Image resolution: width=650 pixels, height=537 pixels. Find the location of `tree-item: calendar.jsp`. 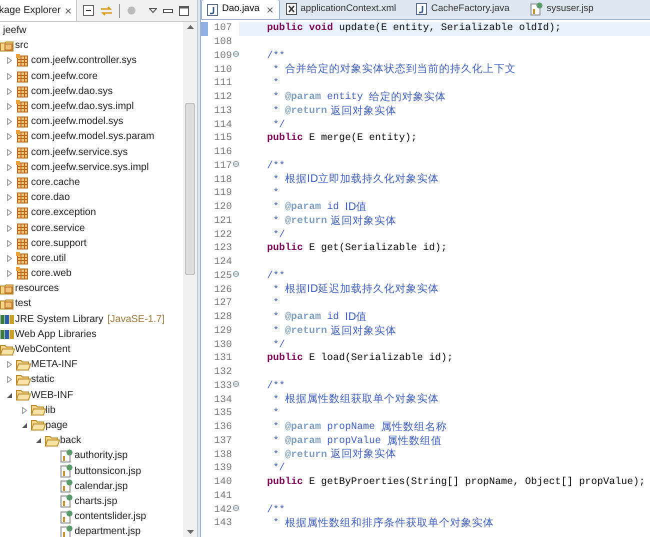

tree-item: calendar.jsp is located at coordinates (101, 486).